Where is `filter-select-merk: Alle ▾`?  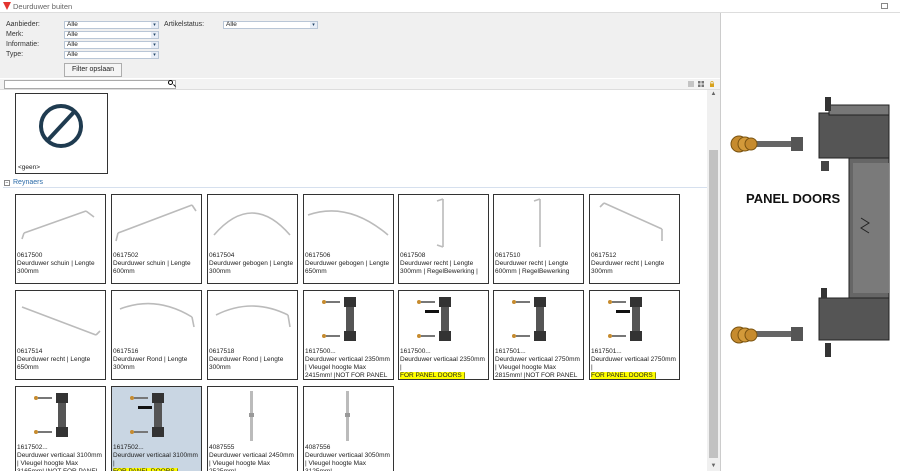 filter-select-merk: Alle ▾ is located at coordinates (111, 35).